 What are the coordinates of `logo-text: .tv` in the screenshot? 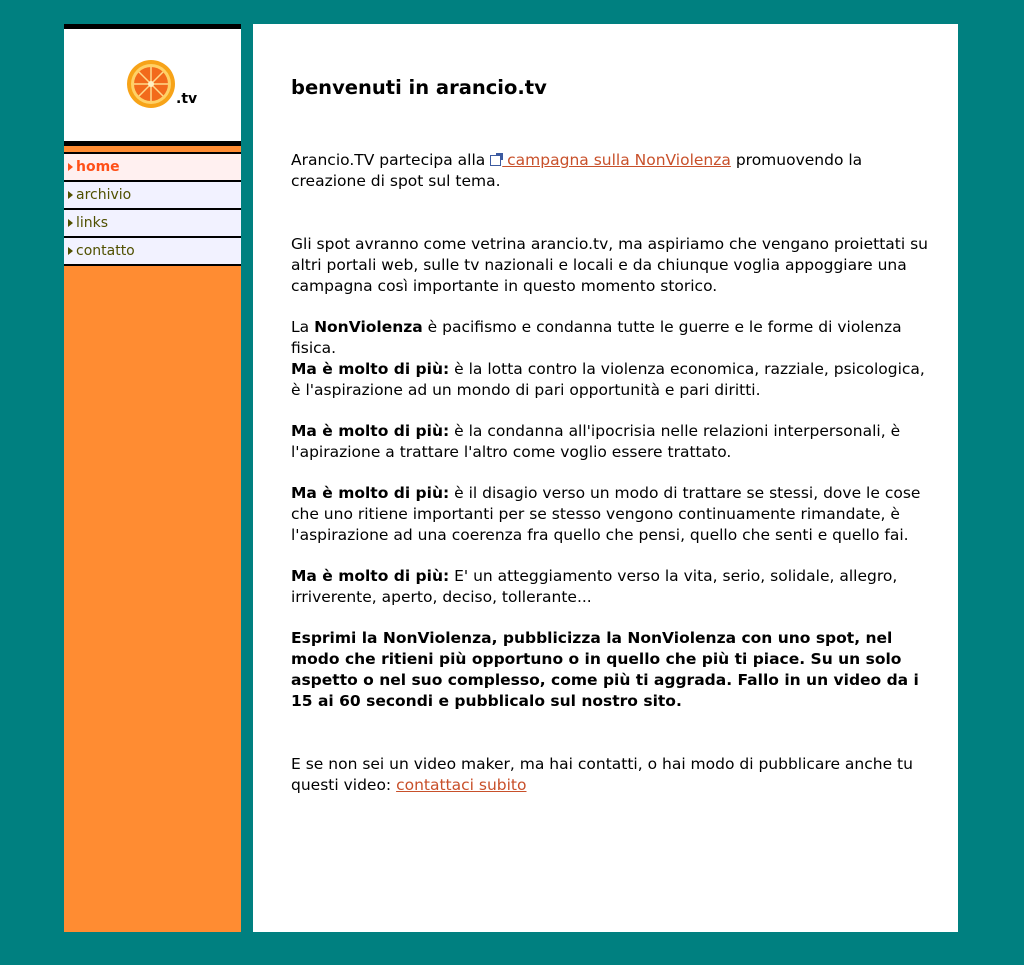 It's located at (187, 99).